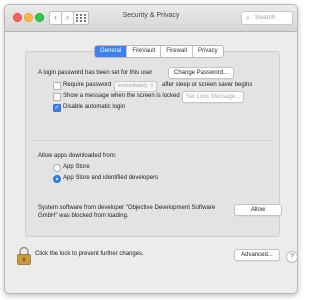 This screenshot has height=300, width=320. What do you see at coordinates (258, 210) in the screenshot?
I see `allow-button: Allow` at bounding box center [258, 210].